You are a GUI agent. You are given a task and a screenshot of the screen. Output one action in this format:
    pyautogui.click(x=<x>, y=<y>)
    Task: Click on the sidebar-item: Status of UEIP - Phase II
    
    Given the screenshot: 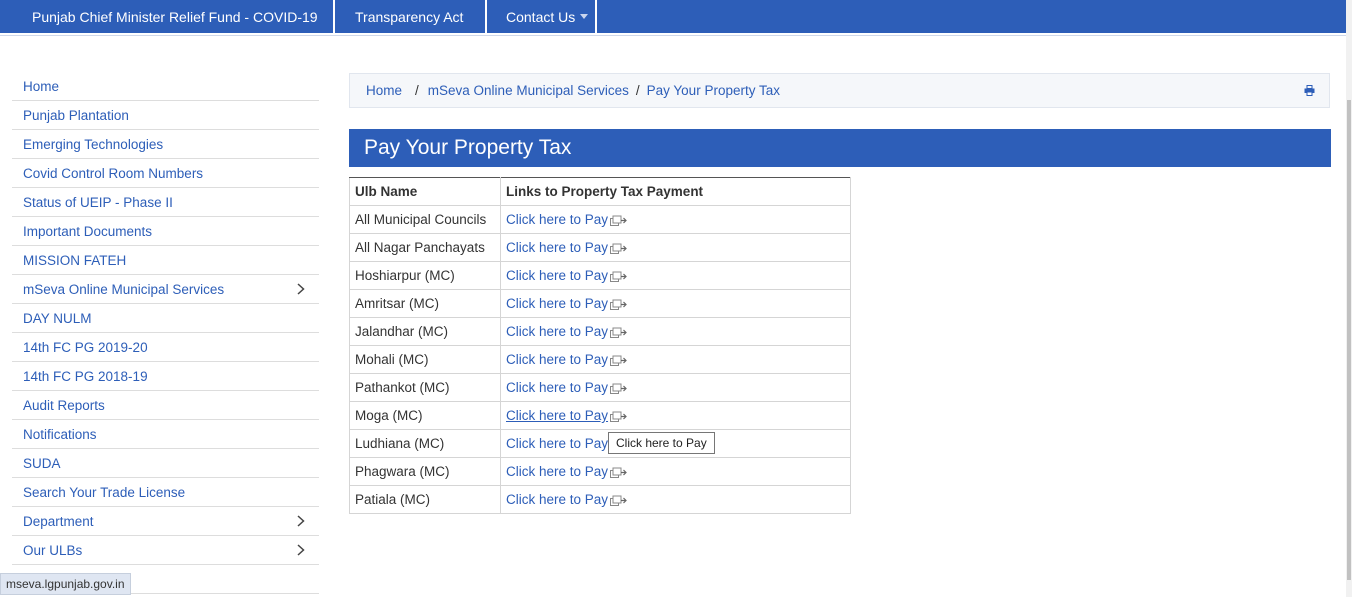 What is the action you would take?
    pyautogui.click(x=165, y=202)
    